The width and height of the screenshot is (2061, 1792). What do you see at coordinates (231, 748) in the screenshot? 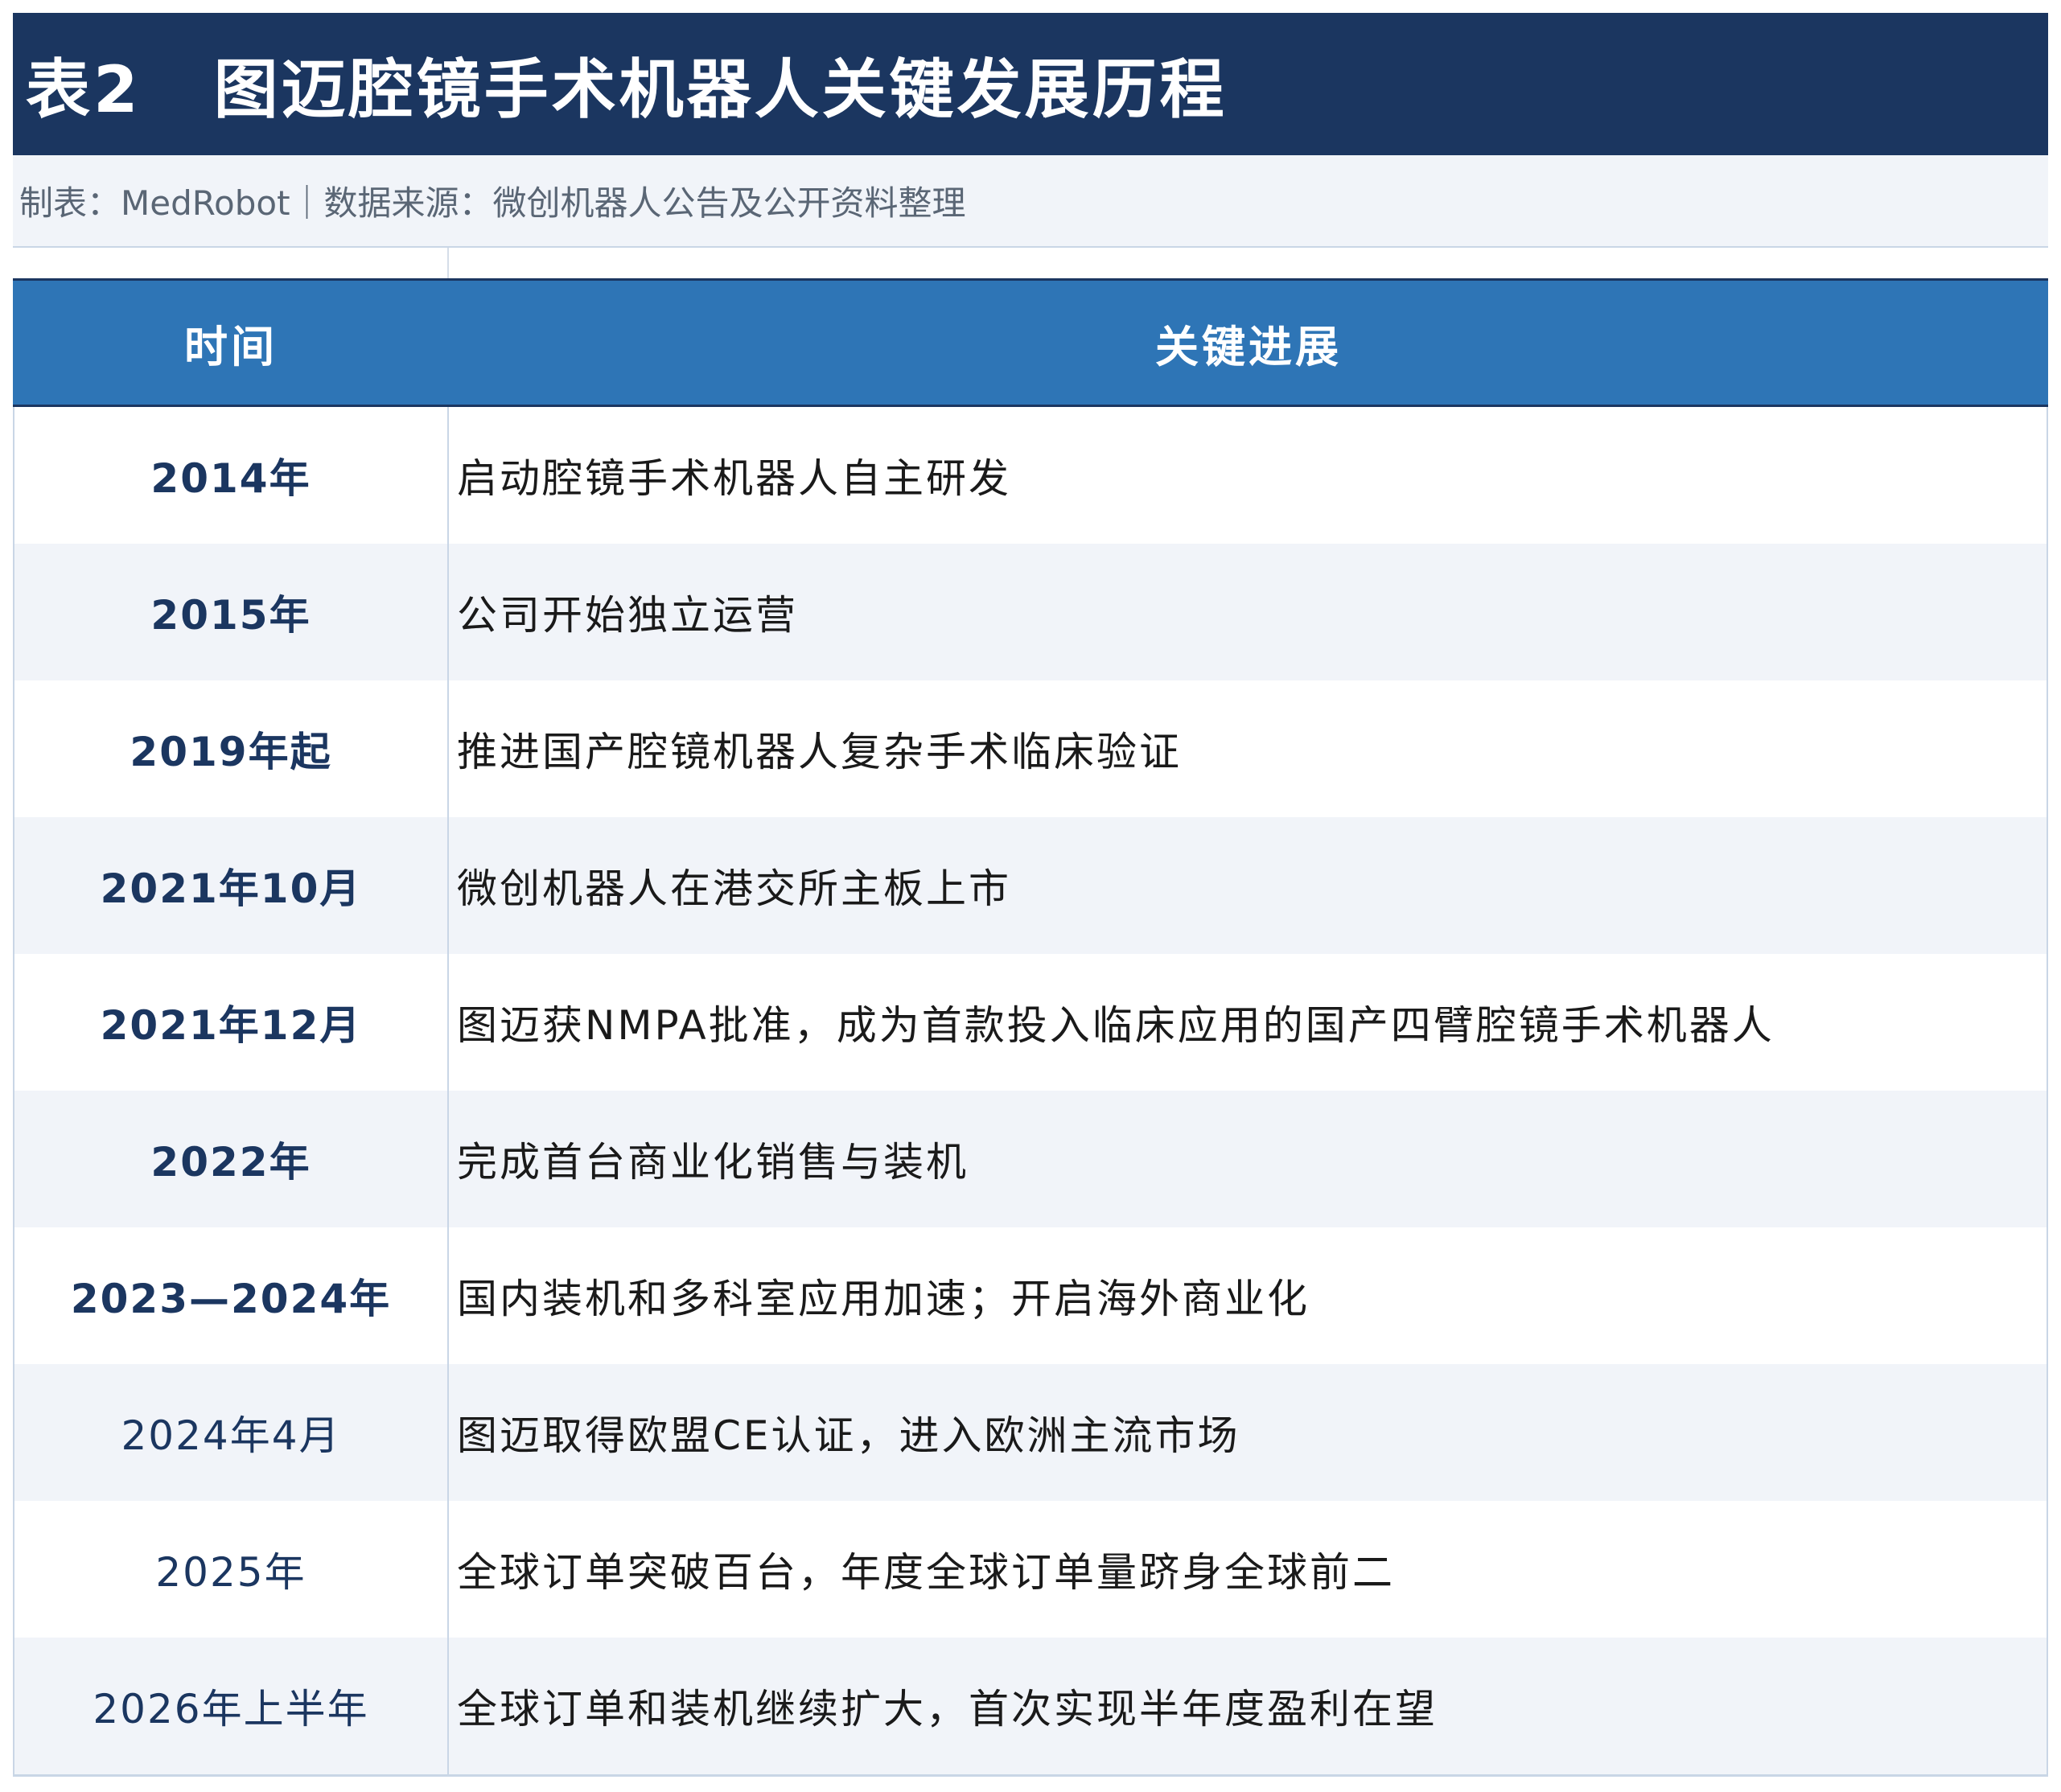
I see `cell-time: 2019年起` at bounding box center [231, 748].